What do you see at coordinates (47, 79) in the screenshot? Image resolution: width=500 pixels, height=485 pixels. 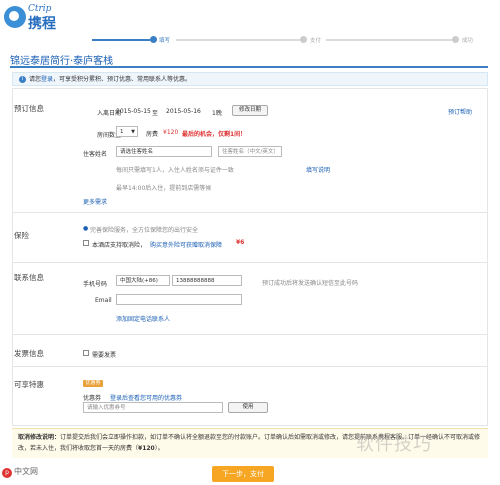 I see `login-link: 登录` at bounding box center [47, 79].